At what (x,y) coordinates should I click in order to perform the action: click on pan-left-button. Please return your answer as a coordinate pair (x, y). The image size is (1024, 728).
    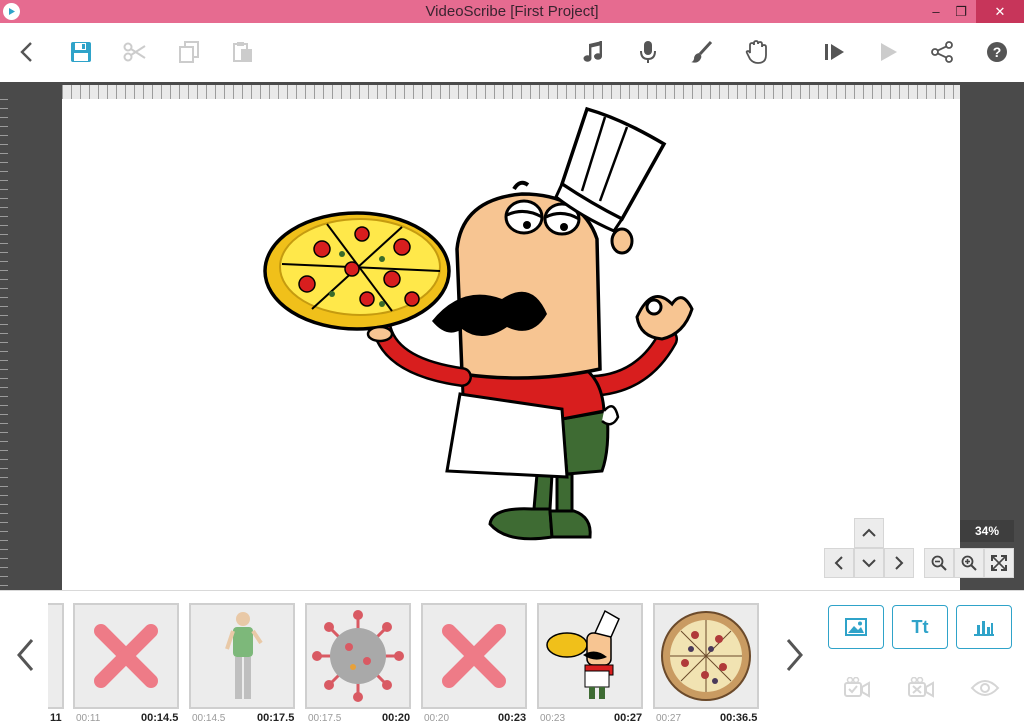
    Looking at the image, I should click on (839, 563).